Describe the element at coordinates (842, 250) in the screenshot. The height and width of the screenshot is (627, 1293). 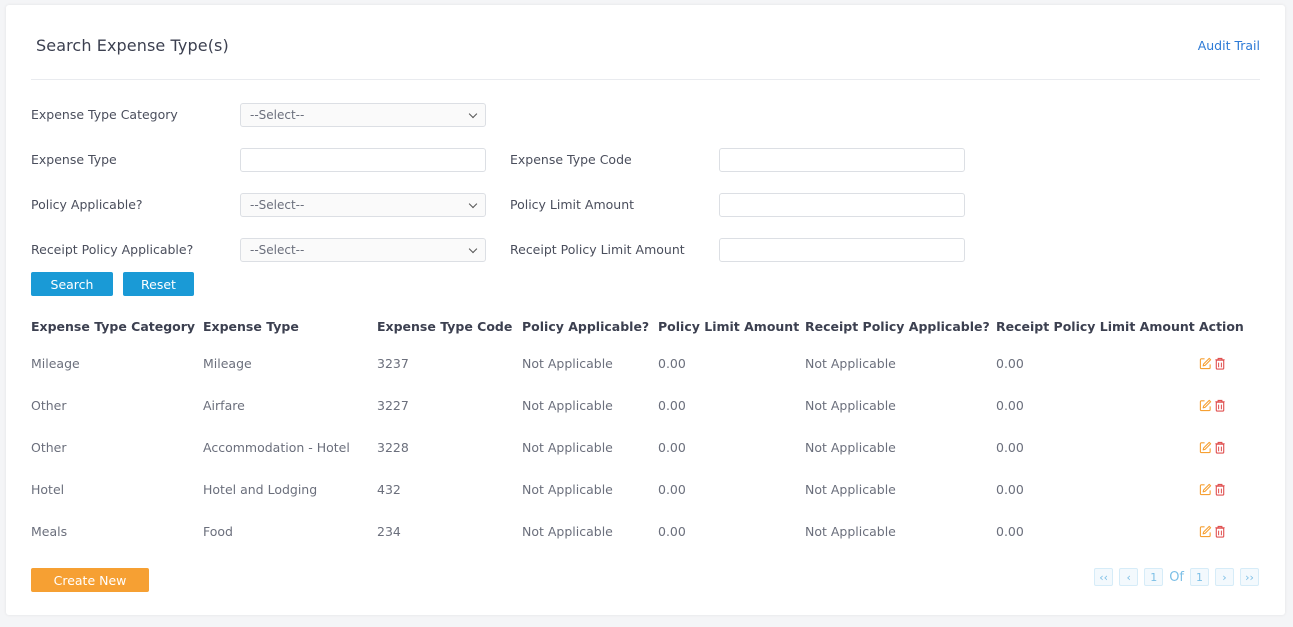
I see `receipt-policy-limit-amount-input` at that location.